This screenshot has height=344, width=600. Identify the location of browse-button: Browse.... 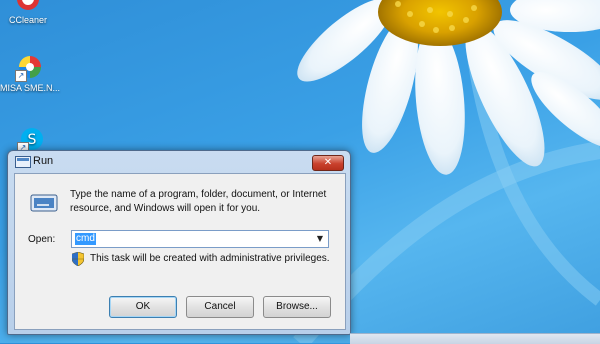
(297, 307).